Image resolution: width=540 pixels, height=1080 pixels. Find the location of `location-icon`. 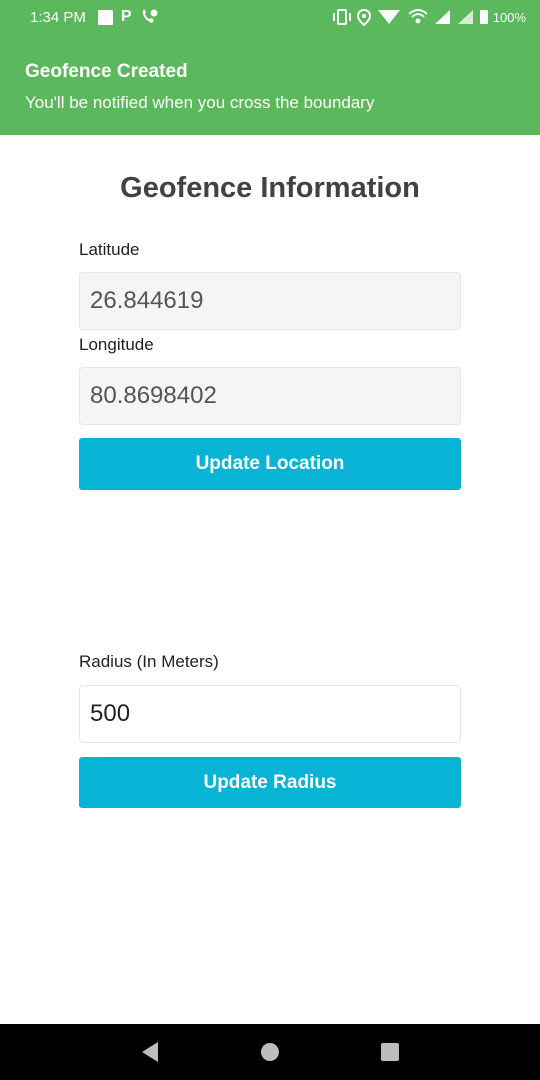

location-icon is located at coordinates (363, 17).